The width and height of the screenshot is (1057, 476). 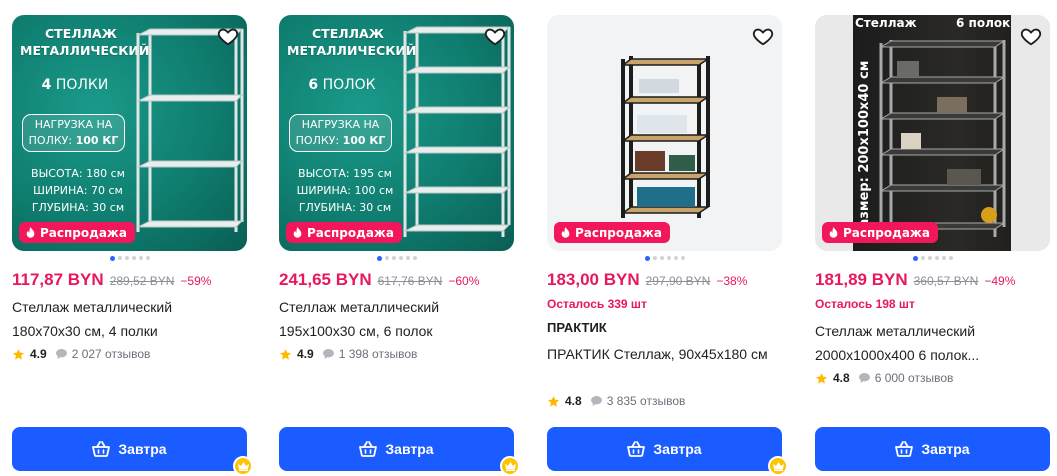 What do you see at coordinates (38, 354) in the screenshot?
I see `rating-score: 4.9` at bounding box center [38, 354].